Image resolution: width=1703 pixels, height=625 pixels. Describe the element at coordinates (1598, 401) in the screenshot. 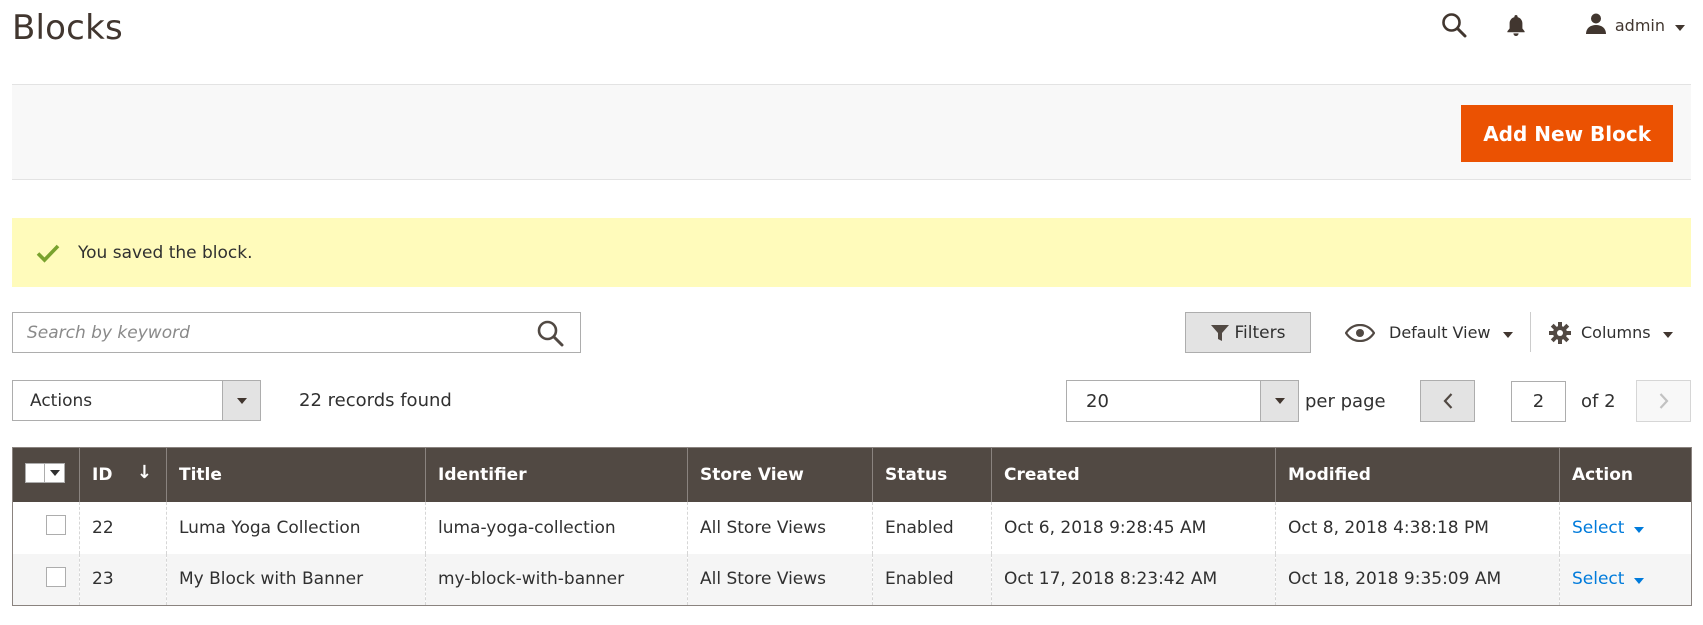

I see `total-pages-label: of 2` at that location.